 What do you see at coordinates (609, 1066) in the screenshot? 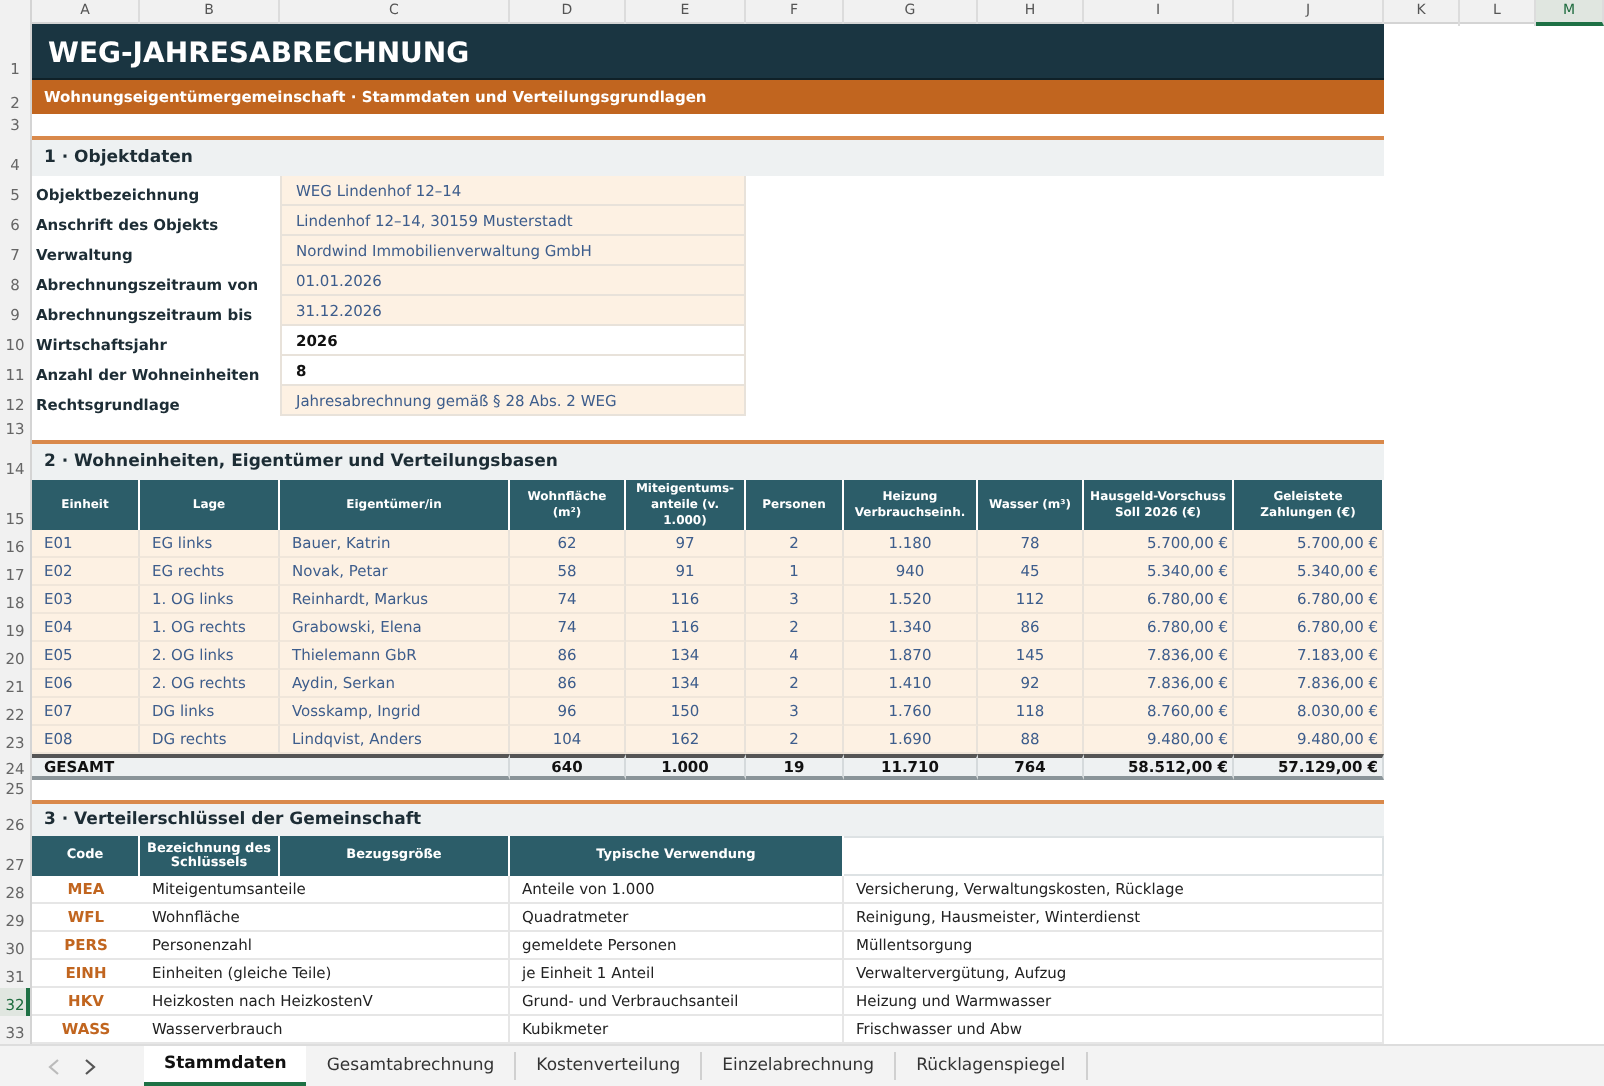
I see `sheet-tab: Kostenverteilung` at bounding box center [609, 1066].